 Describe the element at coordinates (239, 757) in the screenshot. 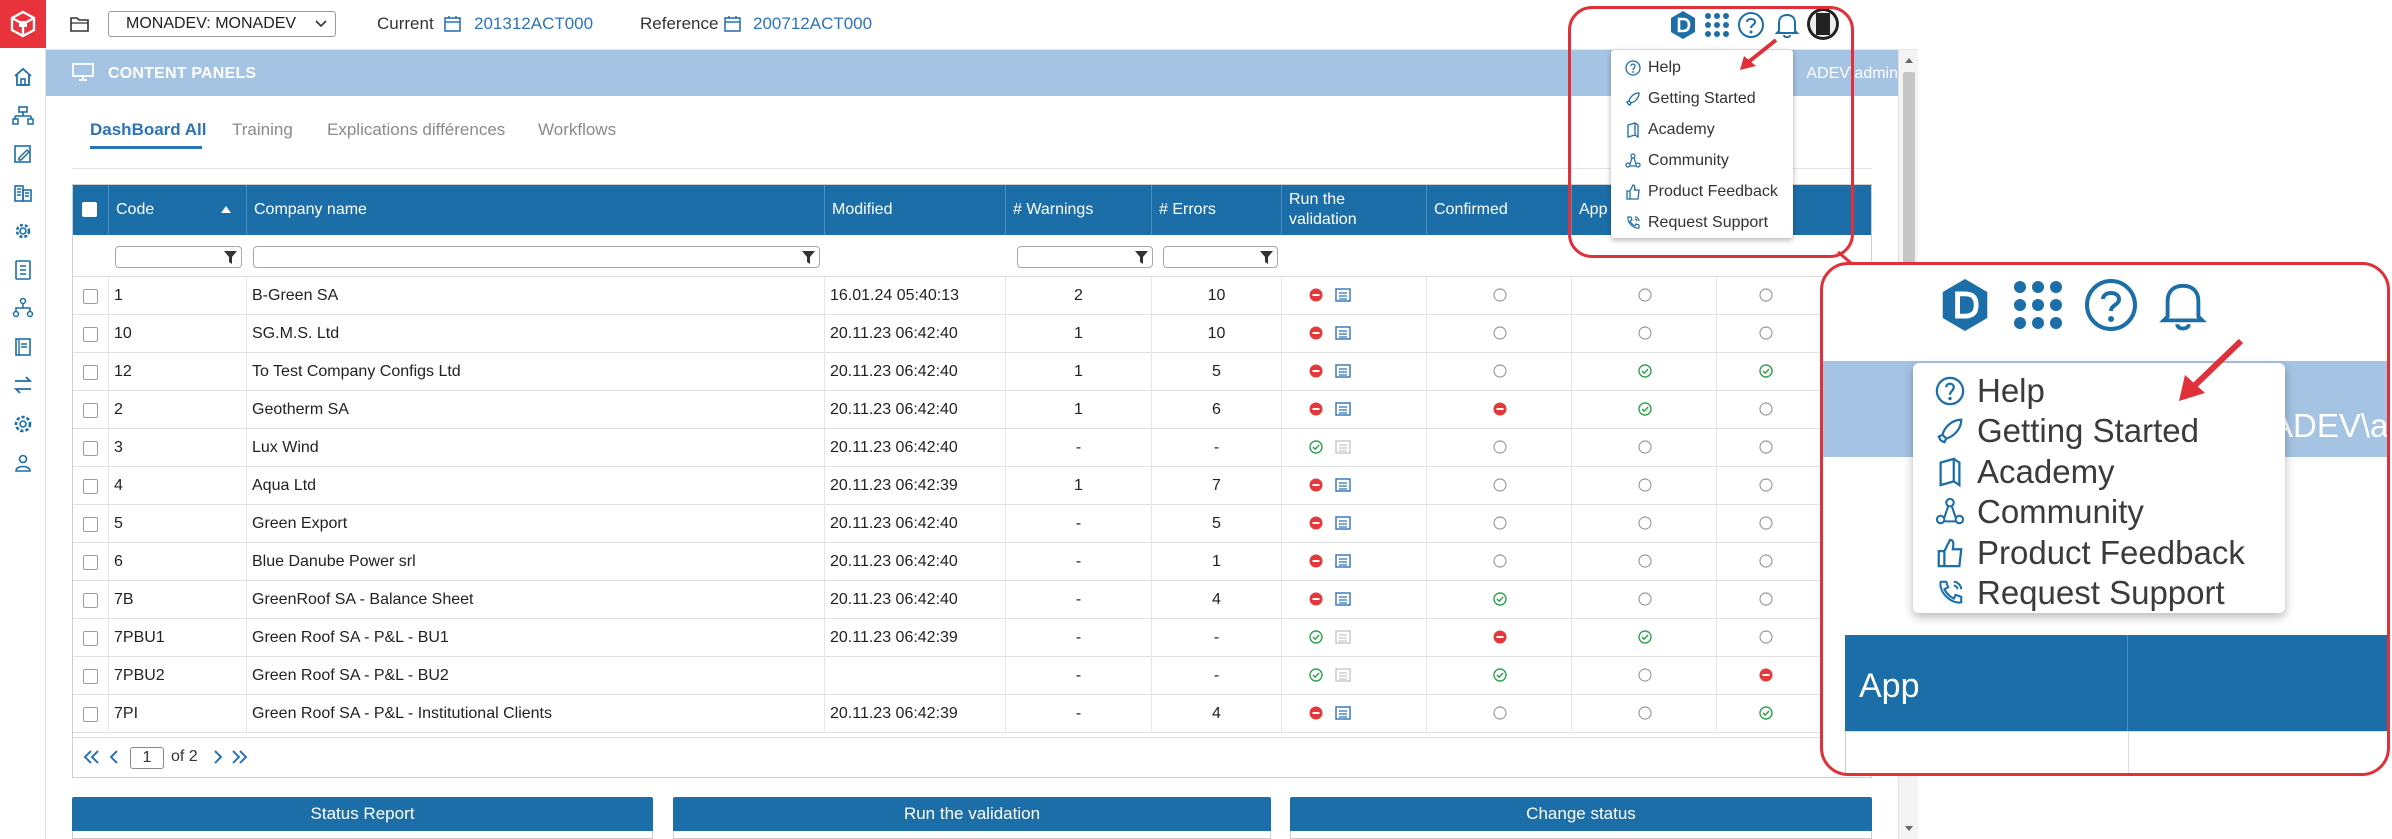

I see `last-page-icon` at that location.